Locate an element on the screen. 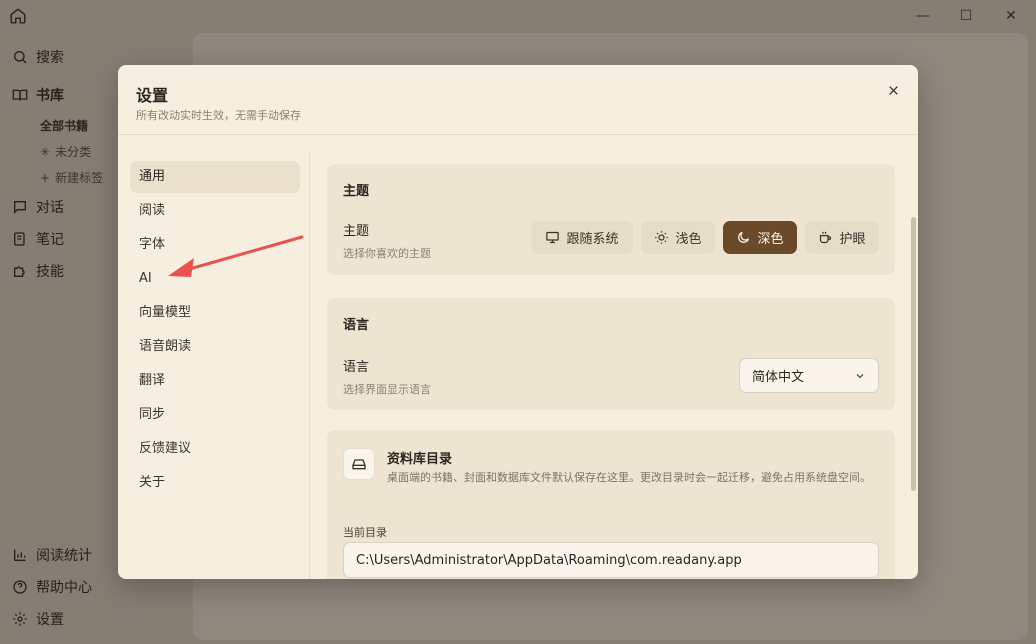 The height and width of the screenshot is (644, 1036). current-directory-label: 当前目录 is located at coordinates (365, 532).